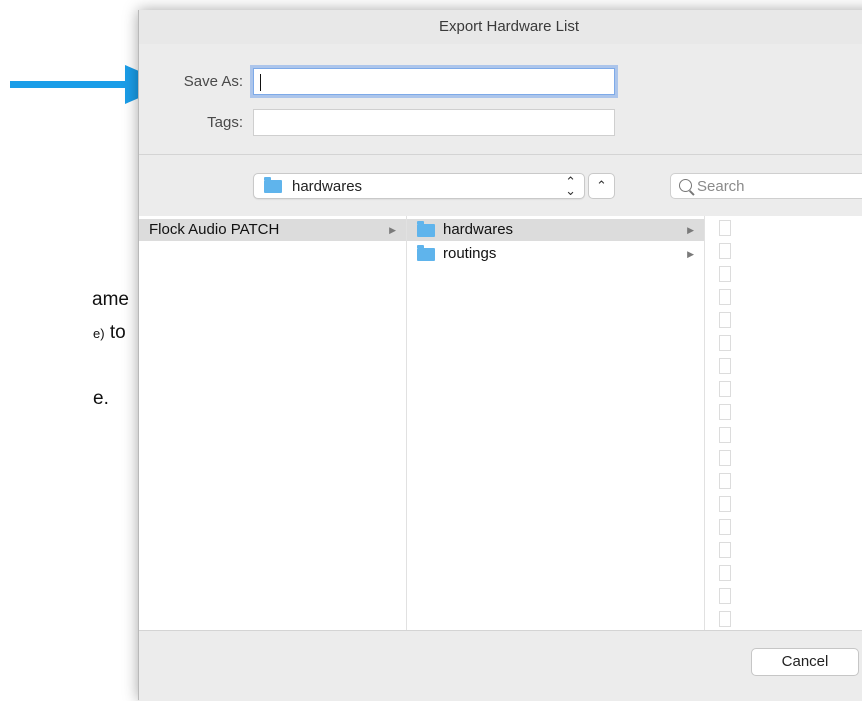  Describe the element at coordinates (555, 230) in the screenshot. I see `list-item: hardwares ▶` at that location.